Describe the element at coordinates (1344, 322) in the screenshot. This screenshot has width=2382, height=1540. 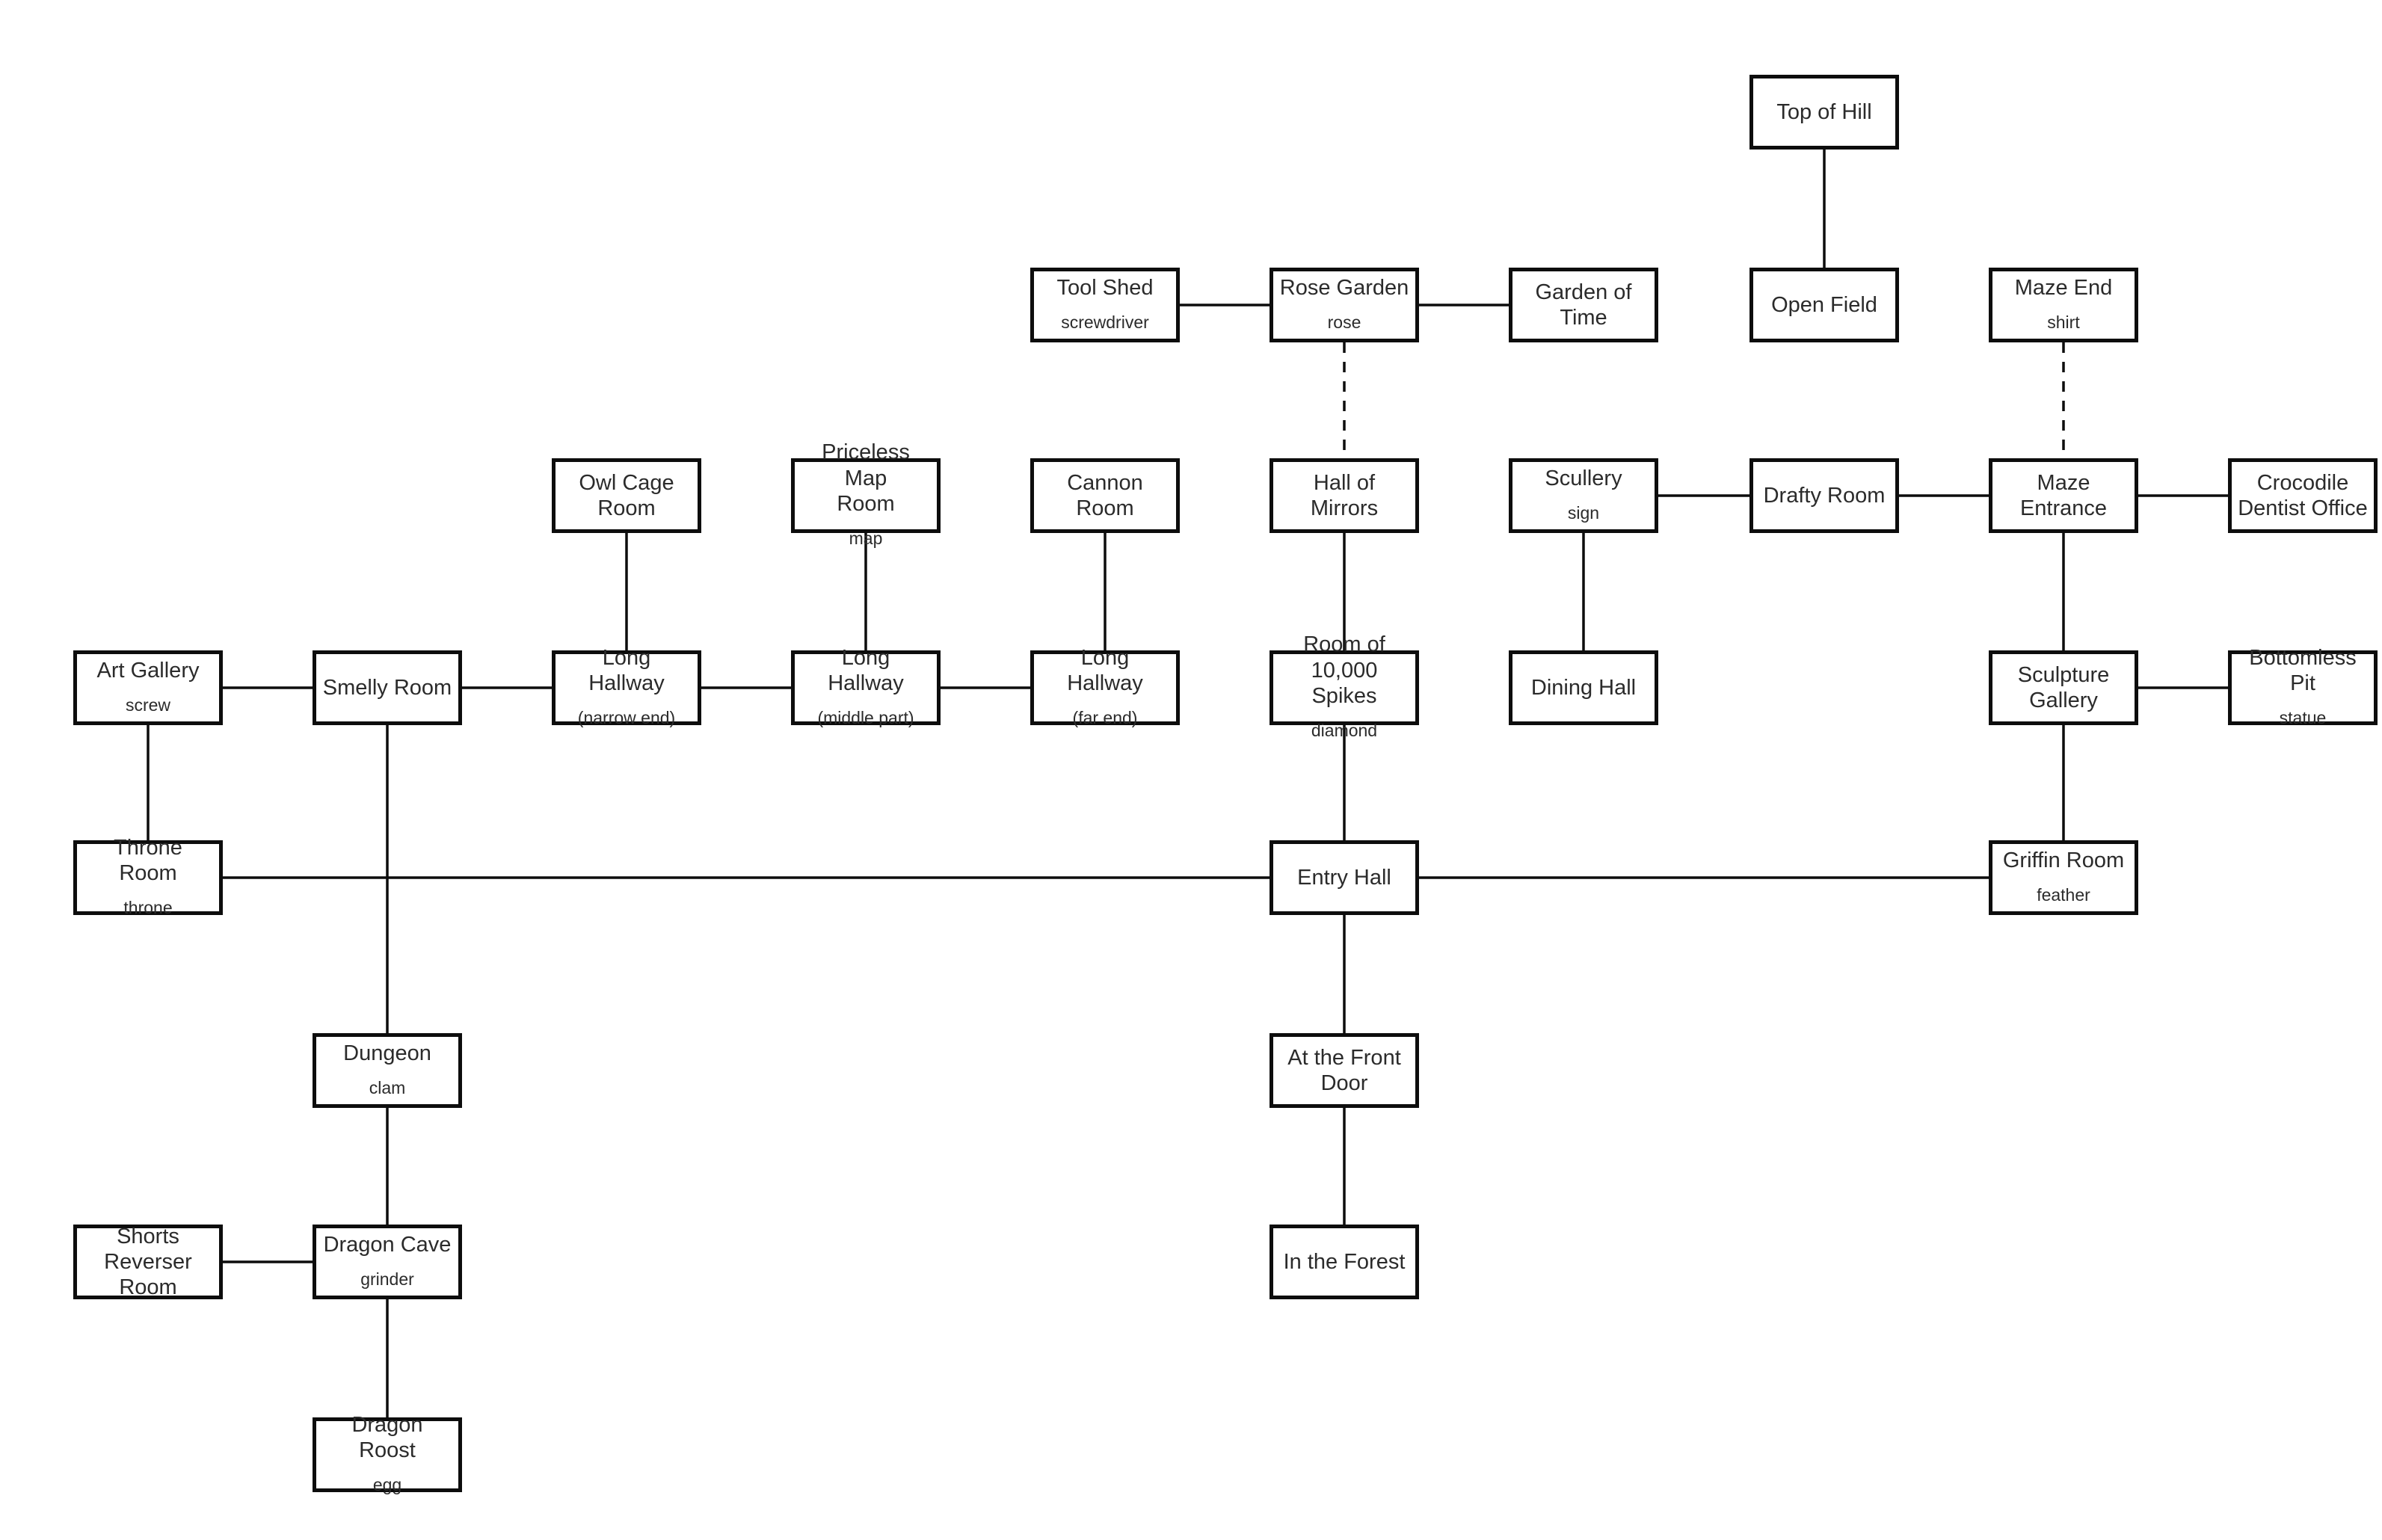
I see `room-item-label: rose` at that location.